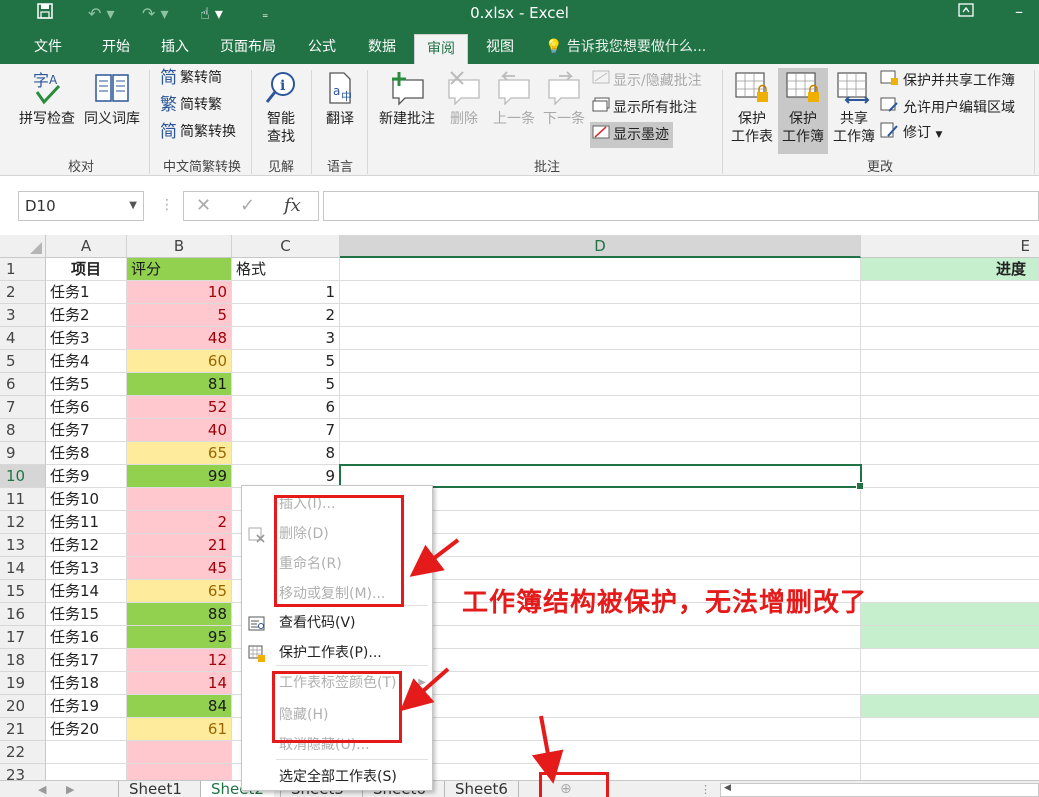 This screenshot has height=797, width=1039. Describe the element at coordinates (86, 591) in the screenshot. I see `cell-a: 任务14` at that location.